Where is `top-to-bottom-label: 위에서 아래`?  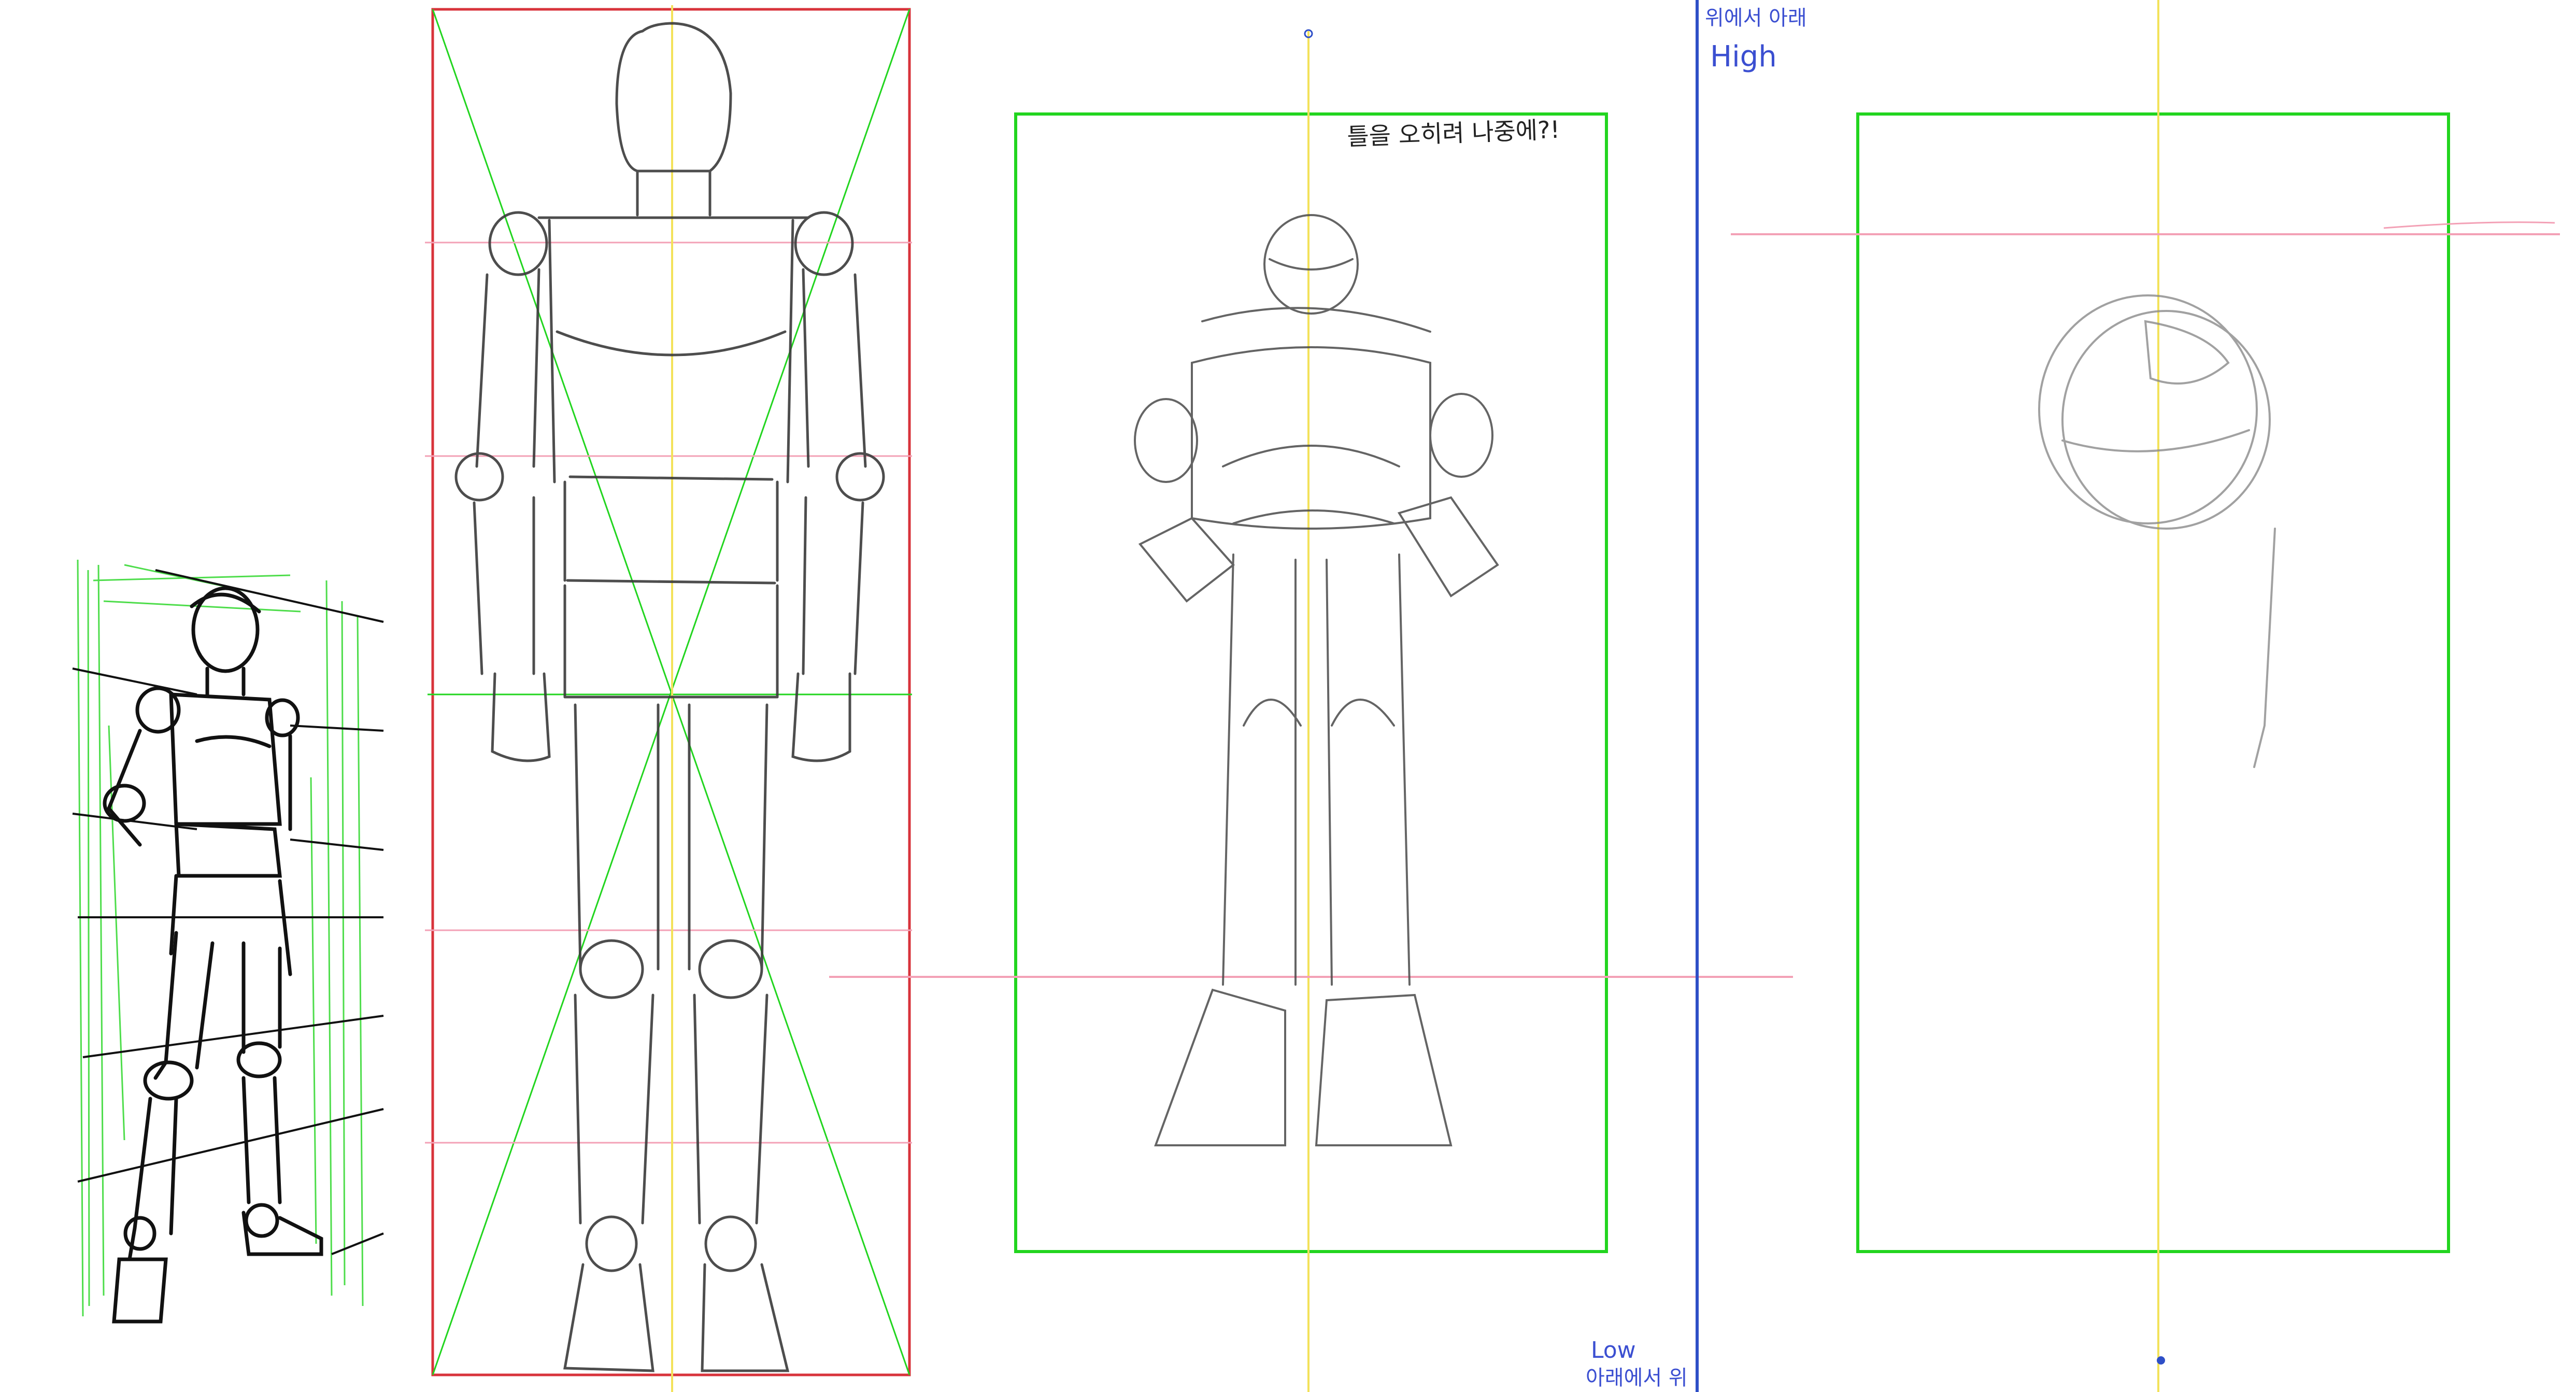 top-to-bottom-label: 위에서 아래 is located at coordinates (1756, 18).